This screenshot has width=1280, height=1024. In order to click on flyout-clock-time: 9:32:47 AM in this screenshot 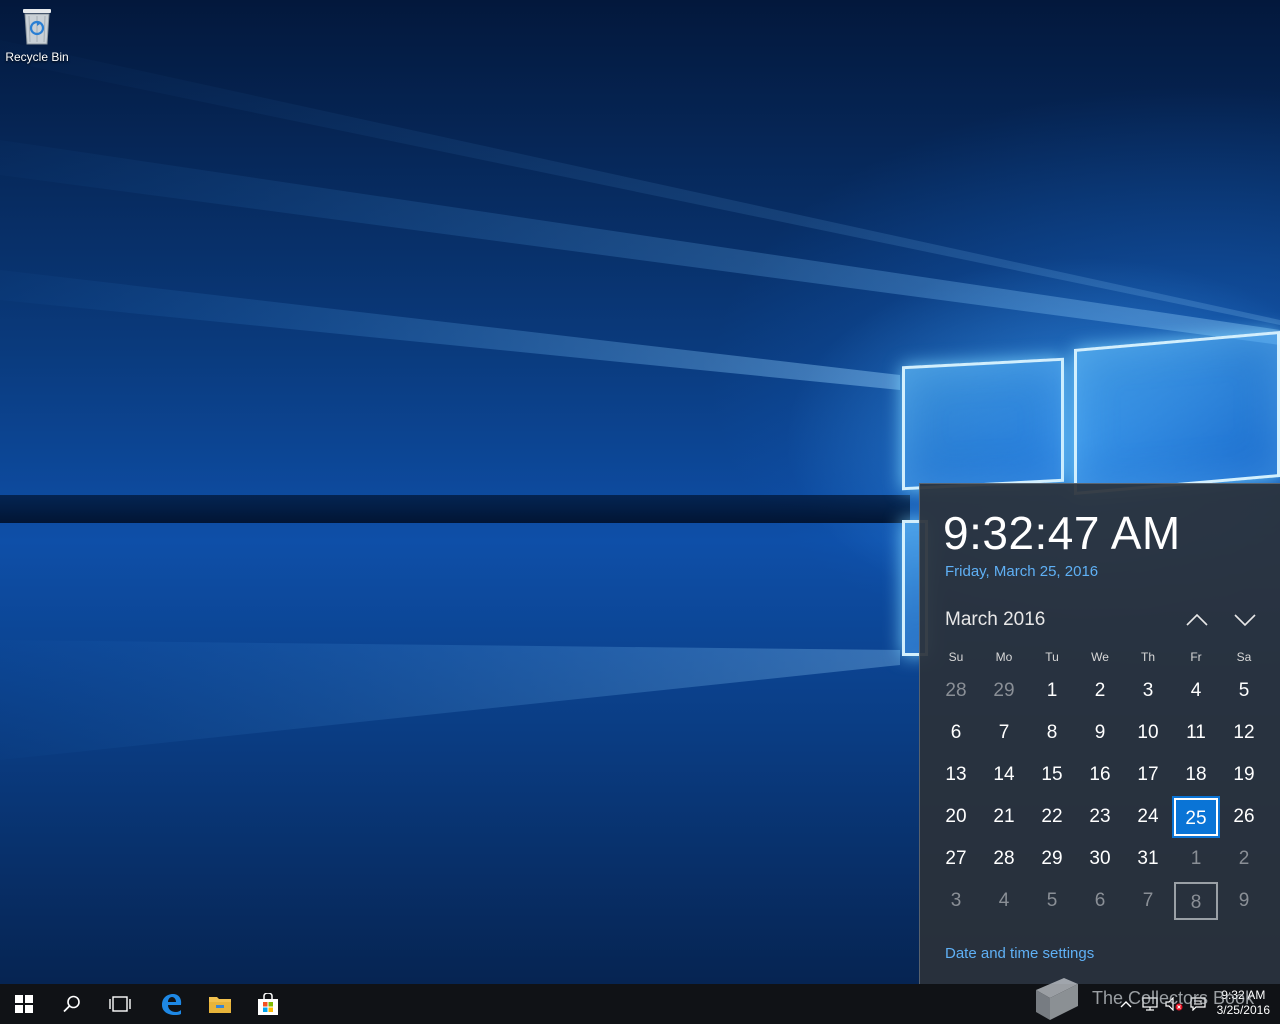, I will do `click(1062, 533)`.